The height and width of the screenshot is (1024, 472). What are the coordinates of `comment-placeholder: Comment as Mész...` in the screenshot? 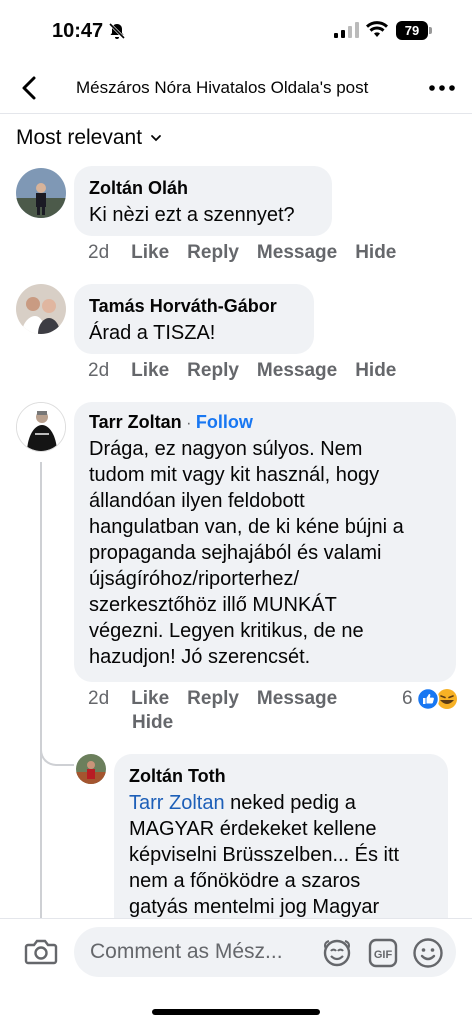 It's located at (186, 951).